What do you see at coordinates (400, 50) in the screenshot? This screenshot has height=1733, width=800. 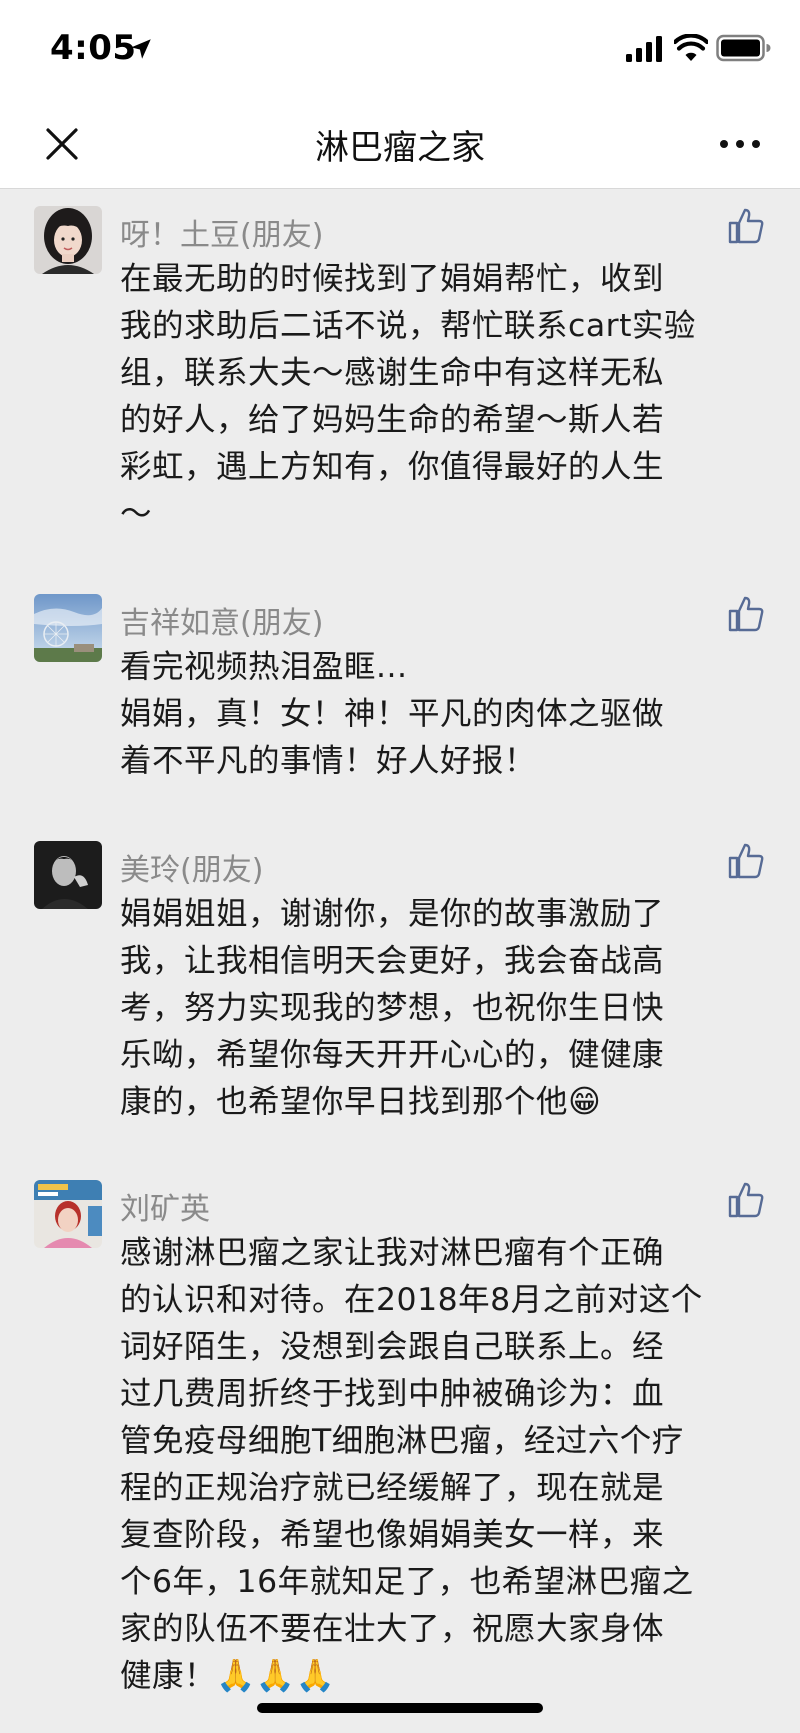 I see `status-bar: 4:05` at bounding box center [400, 50].